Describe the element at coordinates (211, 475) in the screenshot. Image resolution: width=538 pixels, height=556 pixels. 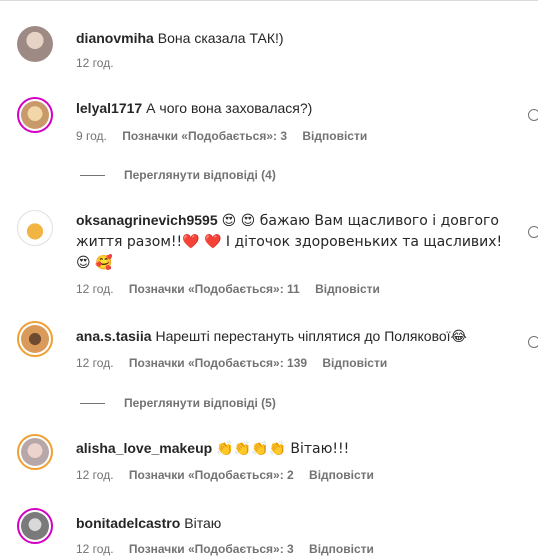
I see `likes-count: Позначки «Подобається»: 2` at that location.